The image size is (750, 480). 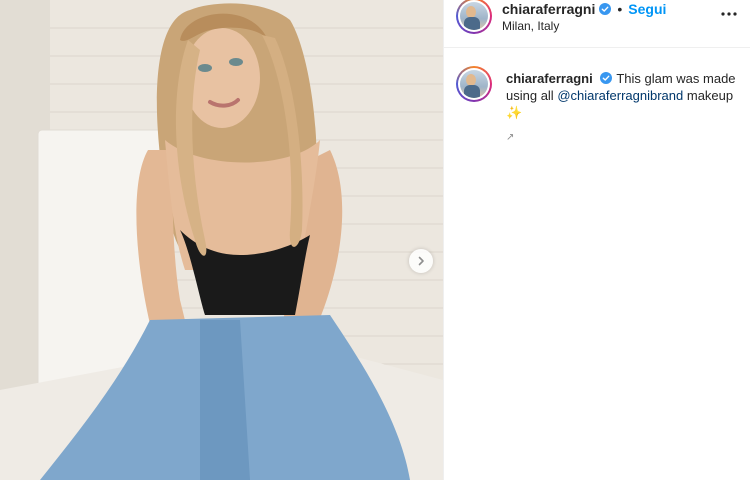 What do you see at coordinates (510, 137) in the screenshot?
I see `caption-extra-mark: ↗` at bounding box center [510, 137].